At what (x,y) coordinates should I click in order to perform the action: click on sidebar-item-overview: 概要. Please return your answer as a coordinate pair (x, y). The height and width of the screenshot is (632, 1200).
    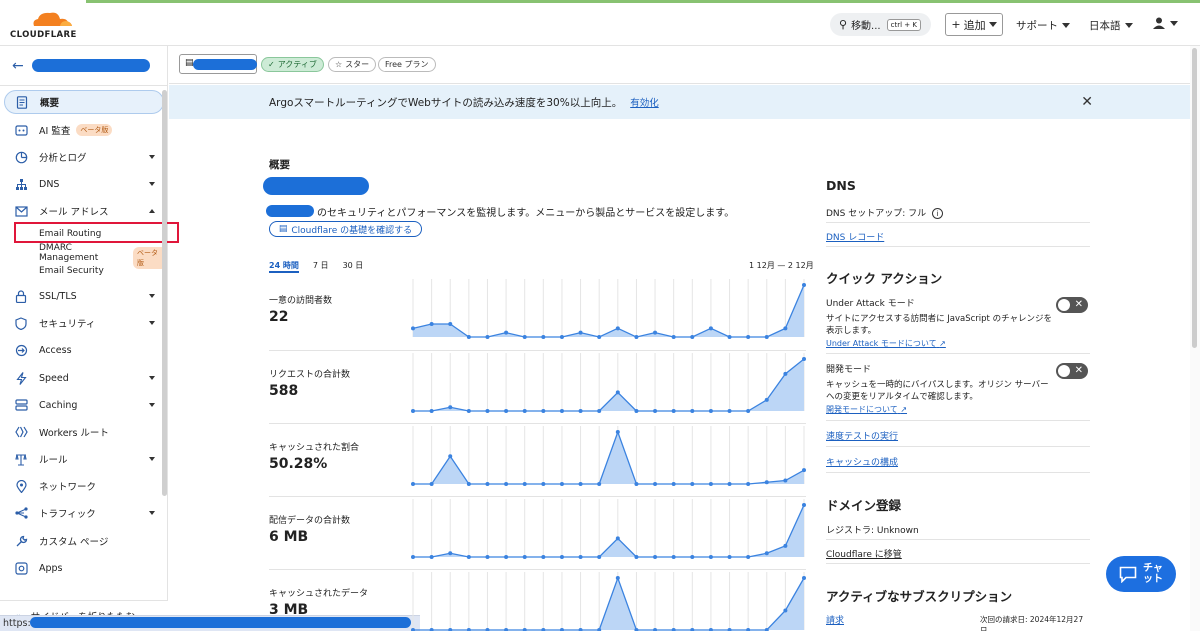
    Looking at the image, I should click on (84, 102).